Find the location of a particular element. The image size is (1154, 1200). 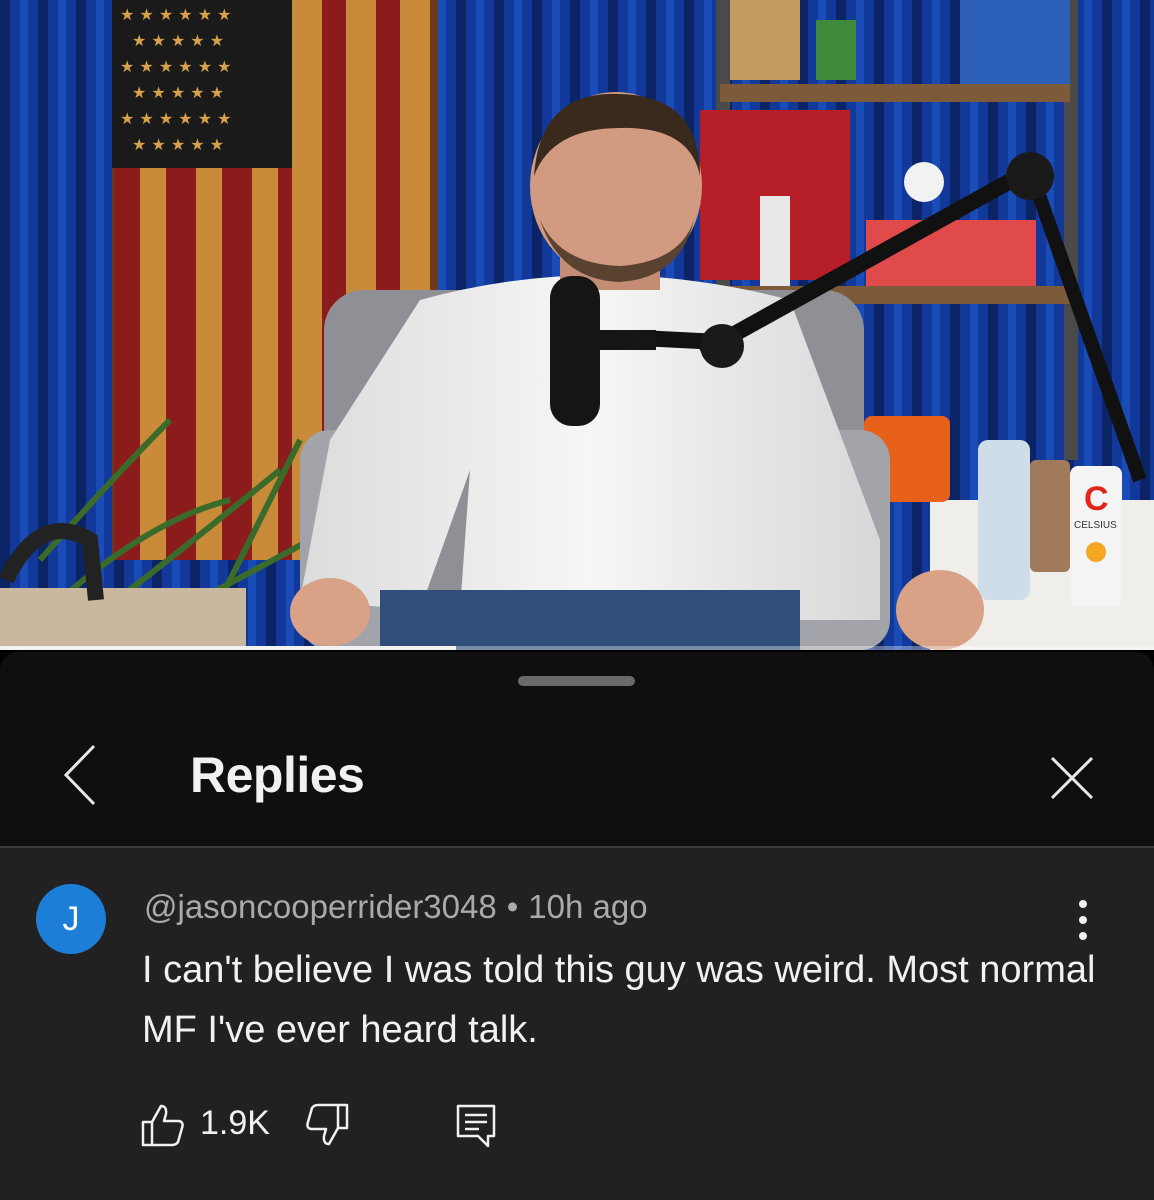

drag-handle is located at coordinates (576, 681).